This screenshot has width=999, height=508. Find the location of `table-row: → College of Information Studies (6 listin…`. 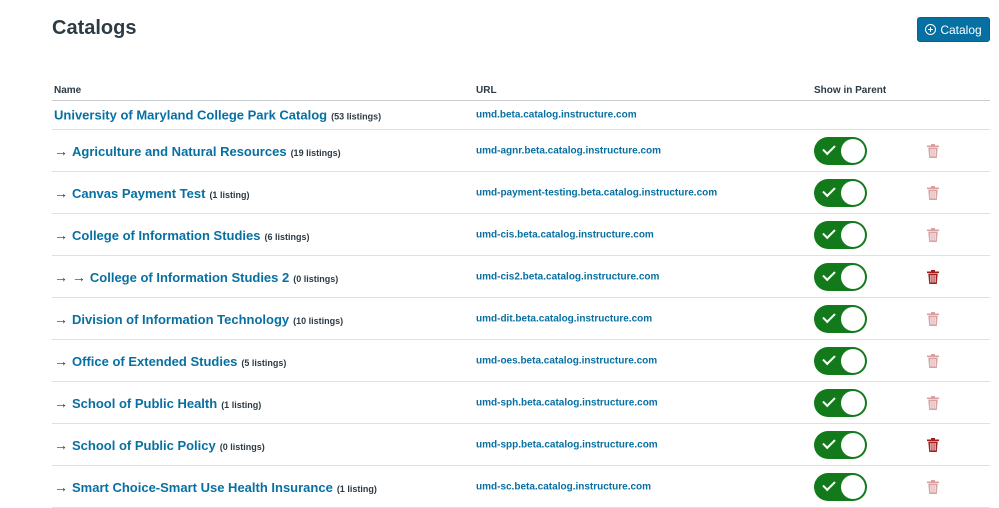

table-row: → College of Information Studies (6 listin… is located at coordinates (521, 235).